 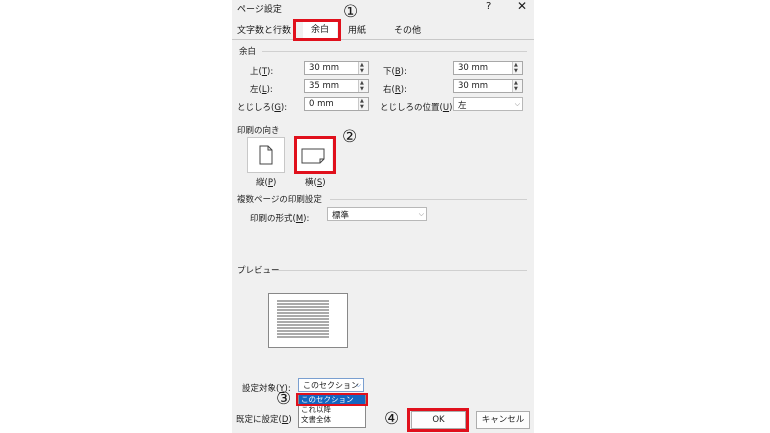 What do you see at coordinates (428, 199) in the screenshot?
I see `pages-divider` at bounding box center [428, 199].